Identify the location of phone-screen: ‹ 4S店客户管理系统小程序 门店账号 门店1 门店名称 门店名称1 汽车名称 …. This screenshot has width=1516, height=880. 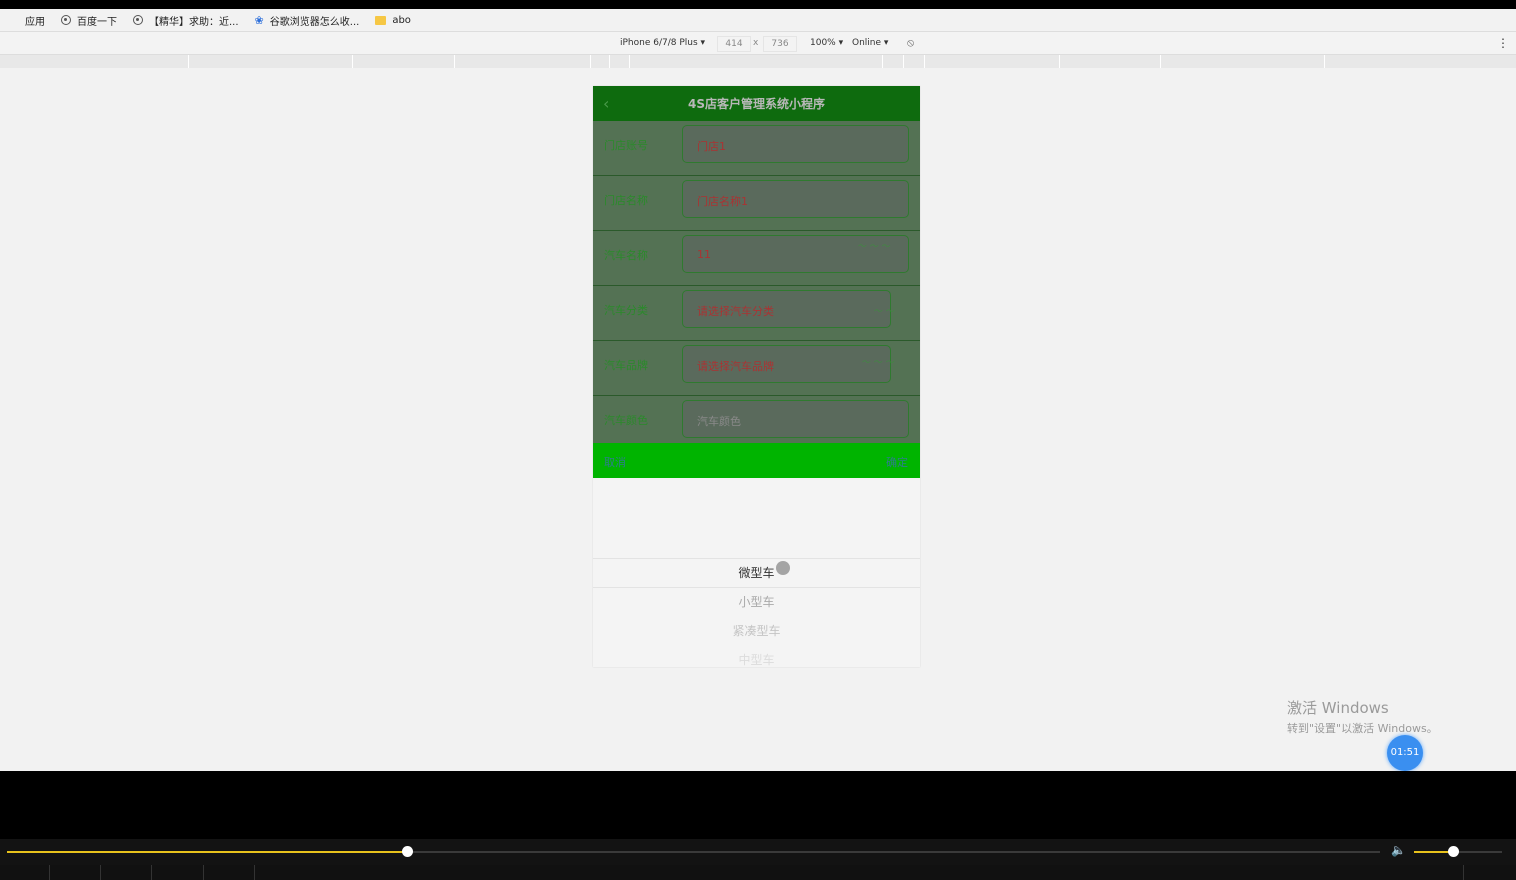
(756, 376).